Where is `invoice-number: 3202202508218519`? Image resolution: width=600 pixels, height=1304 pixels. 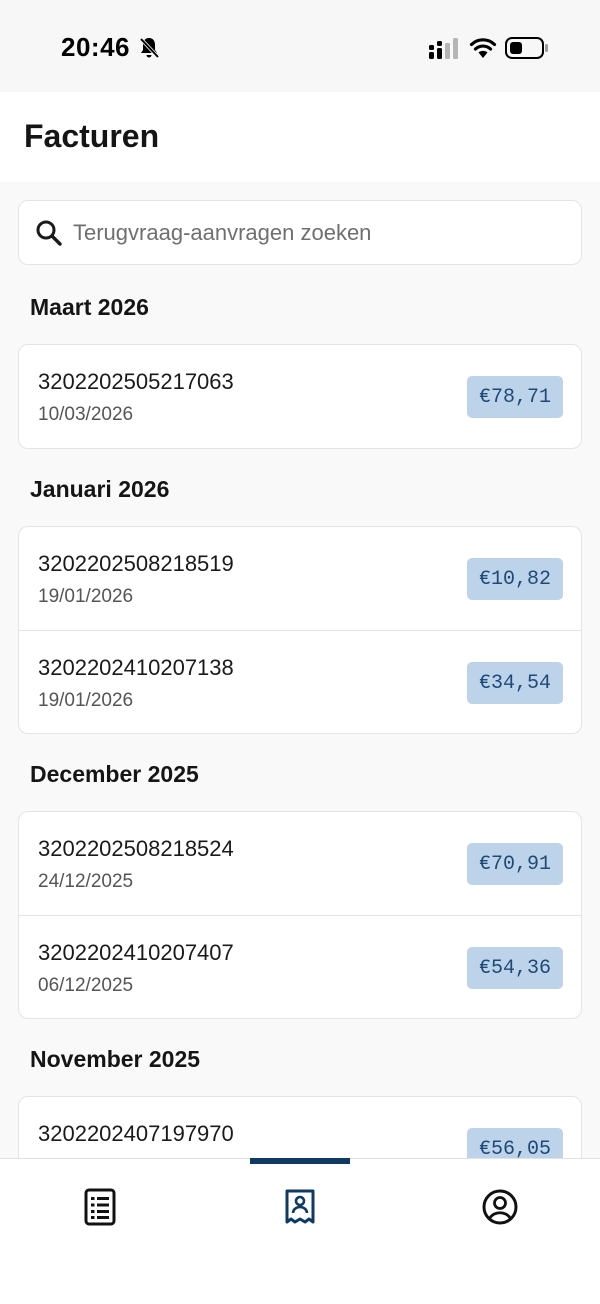
invoice-number: 3202202508218519 is located at coordinates (136, 563).